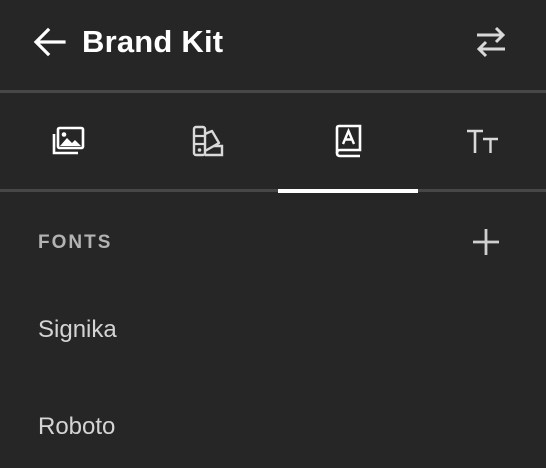 Image resolution: width=546 pixels, height=468 pixels. I want to click on tab-colors, so click(208, 141).